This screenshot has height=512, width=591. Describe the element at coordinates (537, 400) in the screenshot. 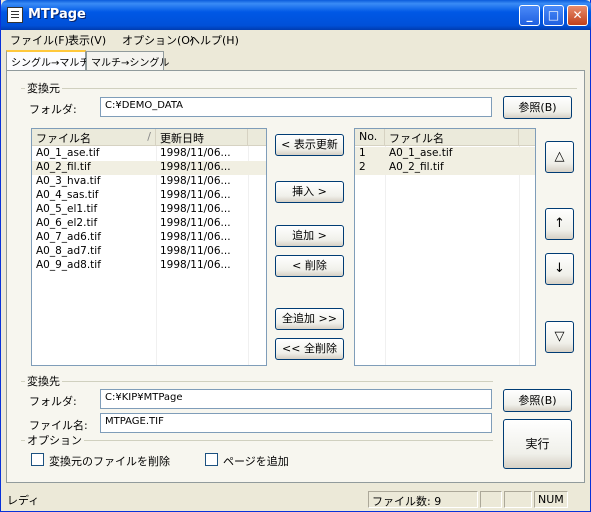

I see `destination-browse-button: 参照(B)` at that location.